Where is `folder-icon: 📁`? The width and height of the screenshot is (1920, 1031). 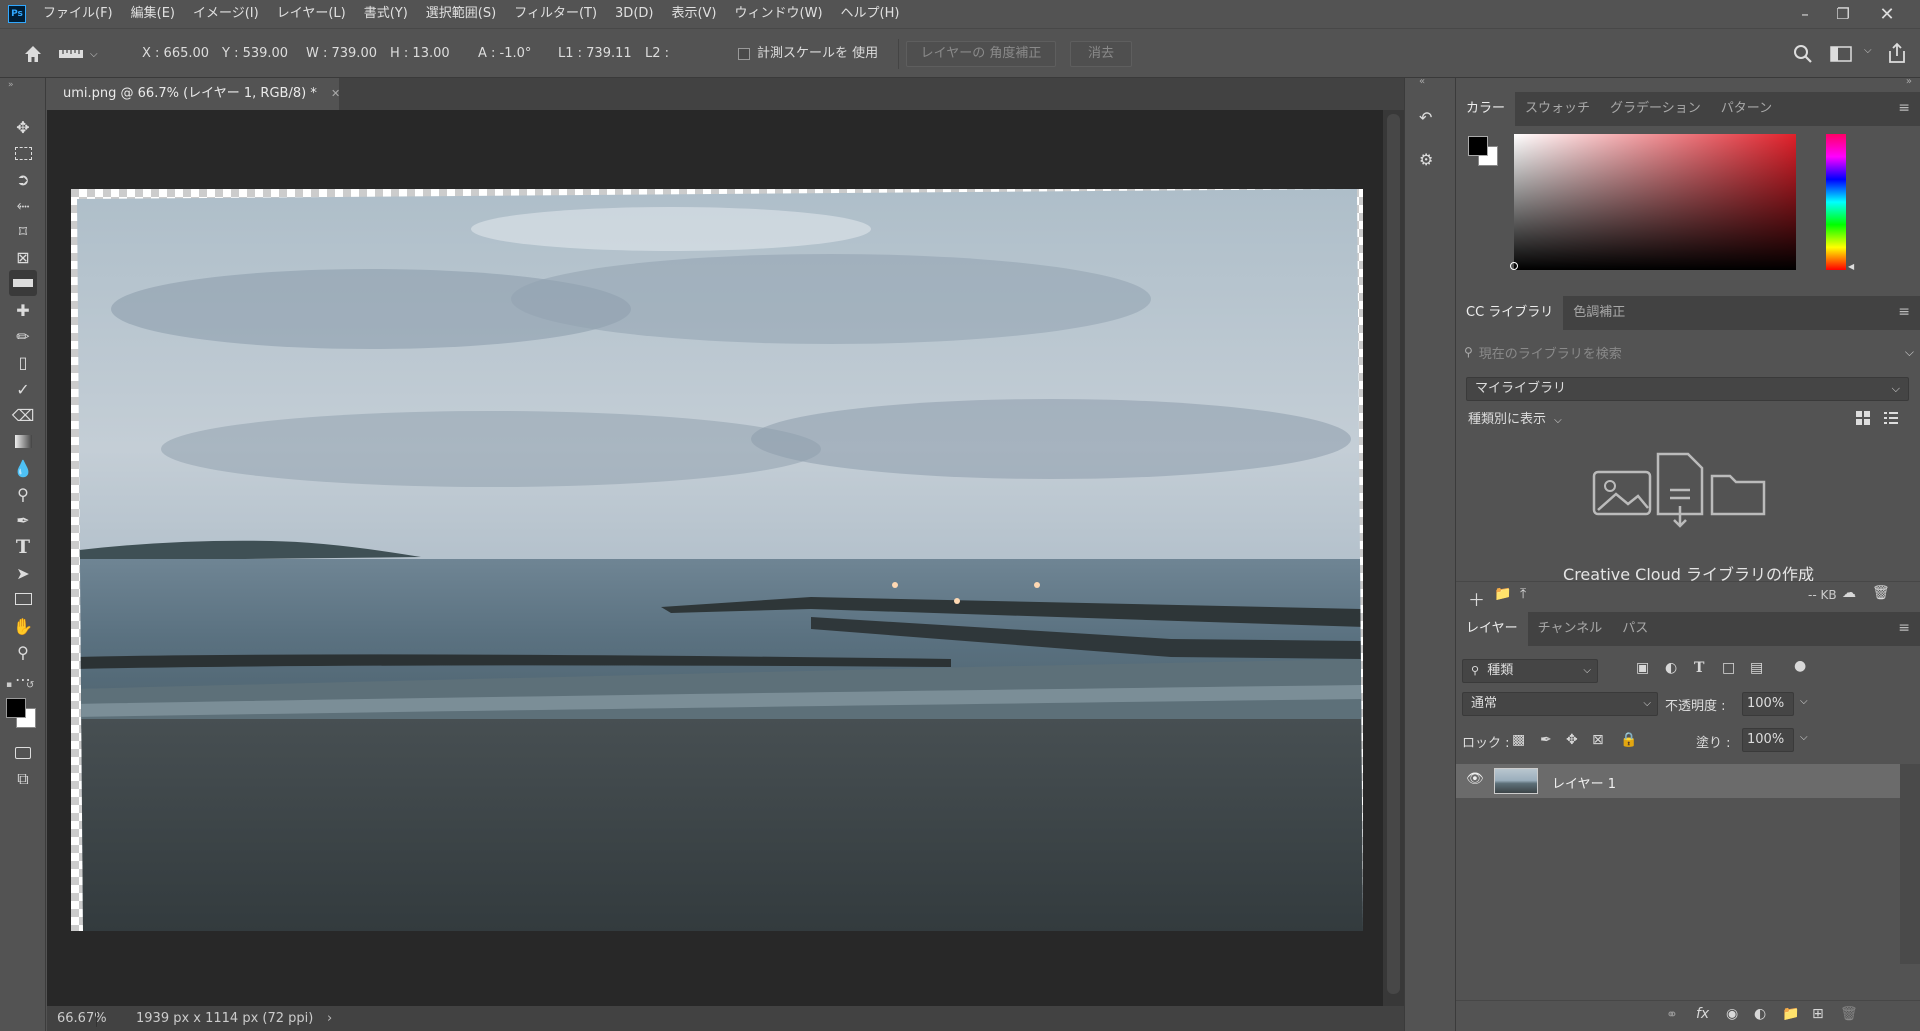 folder-icon: 📁 is located at coordinates (1502, 594).